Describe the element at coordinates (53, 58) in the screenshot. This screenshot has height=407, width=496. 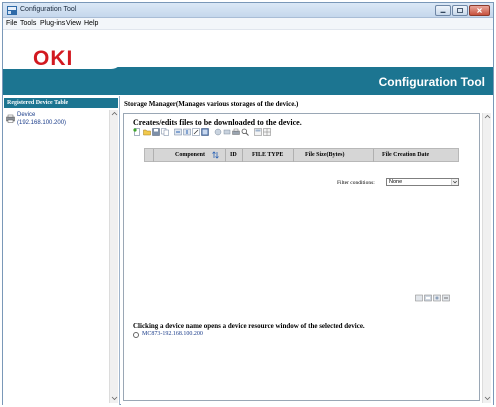
I see `oki-logo: OKI` at that location.